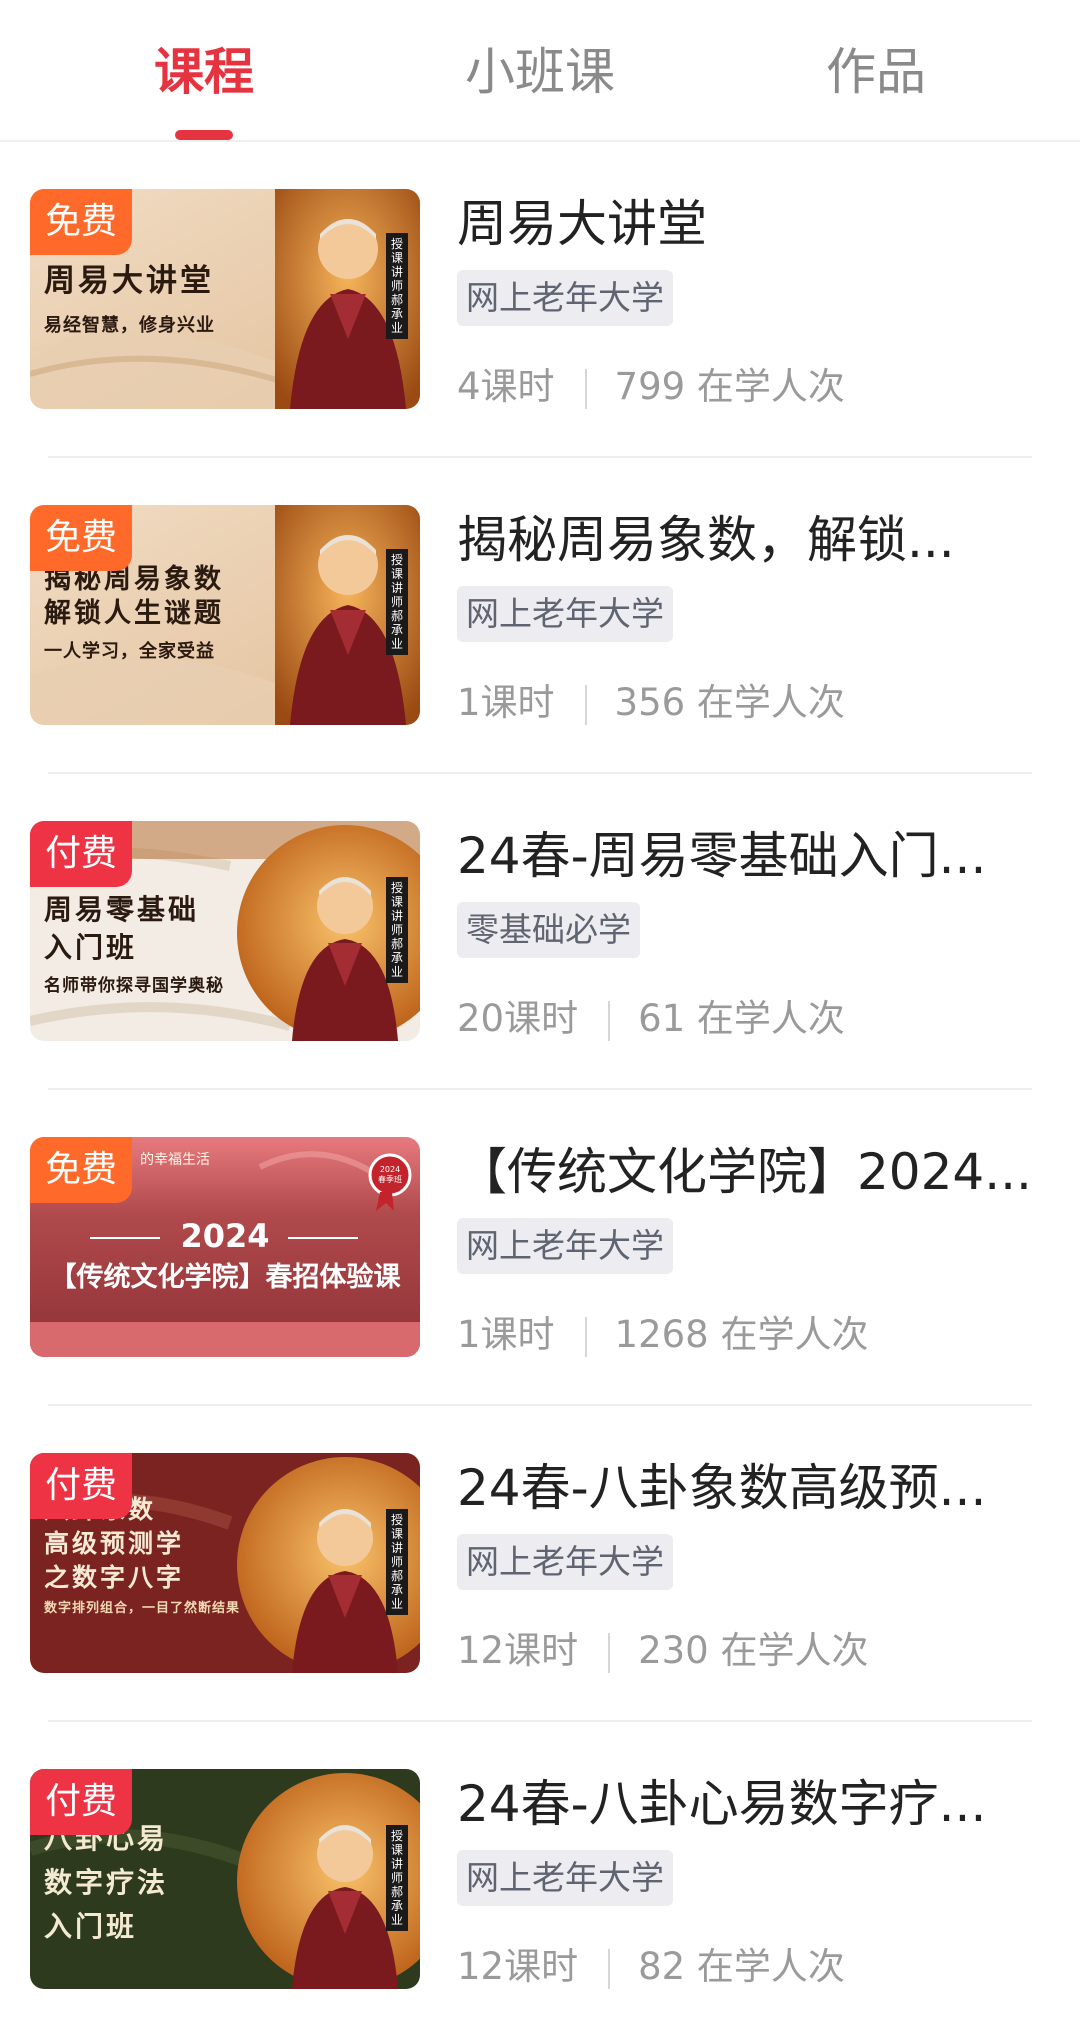 This screenshot has width=1080, height=2038. I want to click on course-meta: 1课时 1268 在学人次, so click(662, 1335).